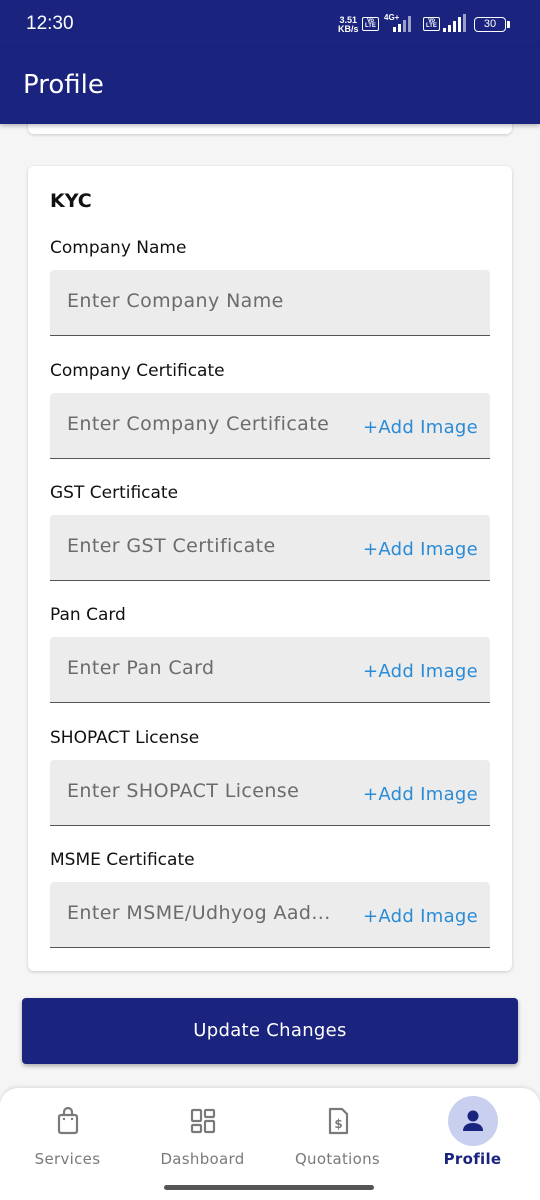 The width and height of the screenshot is (540, 1200). What do you see at coordinates (50, 23) in the screenshot?
I see `status-time: 12:30` at bounding box center [50, 23].